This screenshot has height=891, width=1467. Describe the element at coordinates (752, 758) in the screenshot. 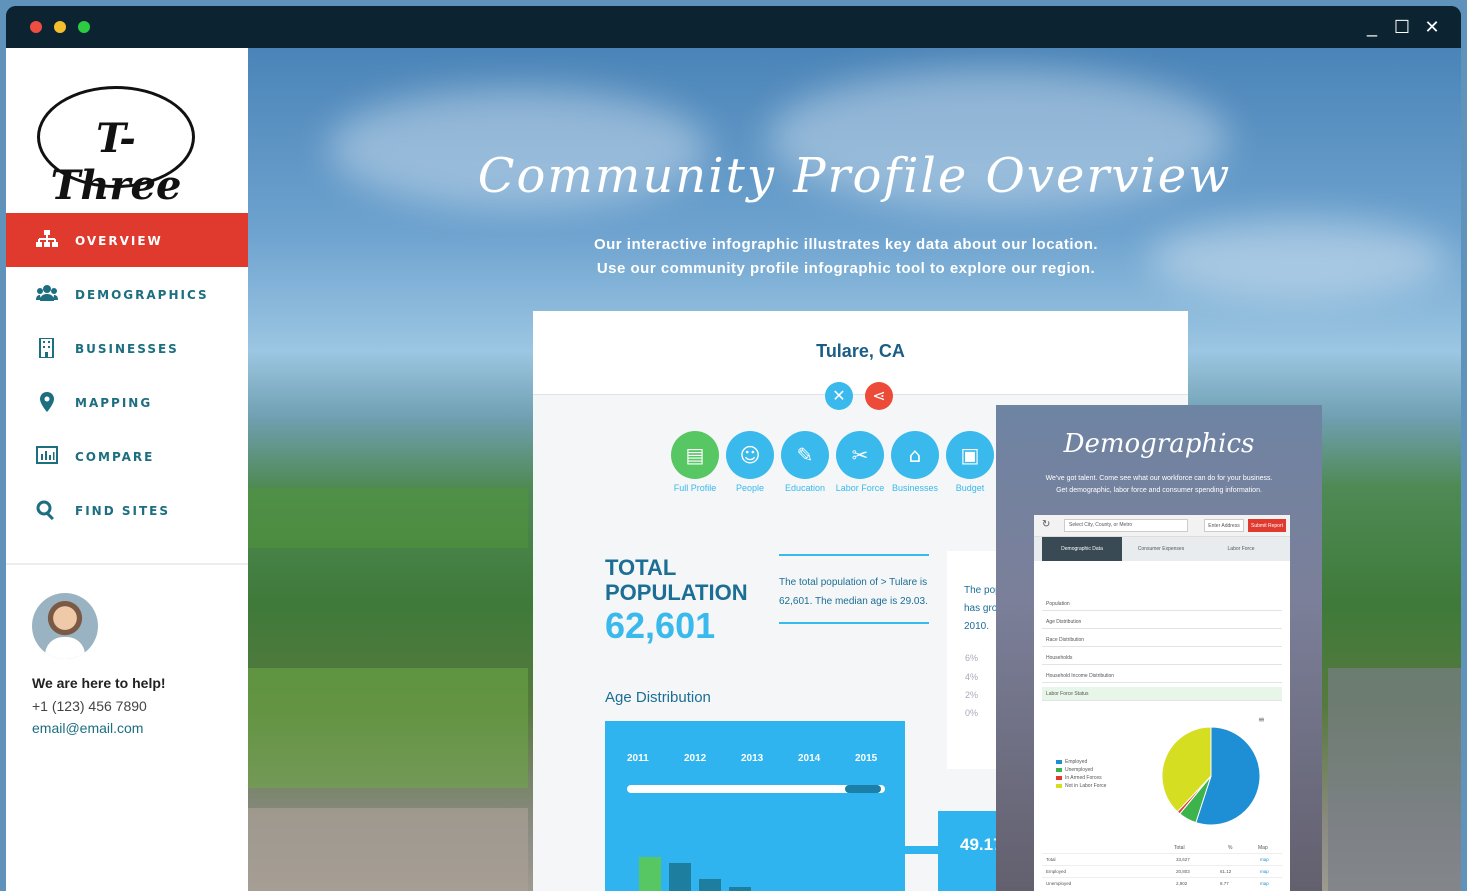

I see `year-tab: 2013` at that location.